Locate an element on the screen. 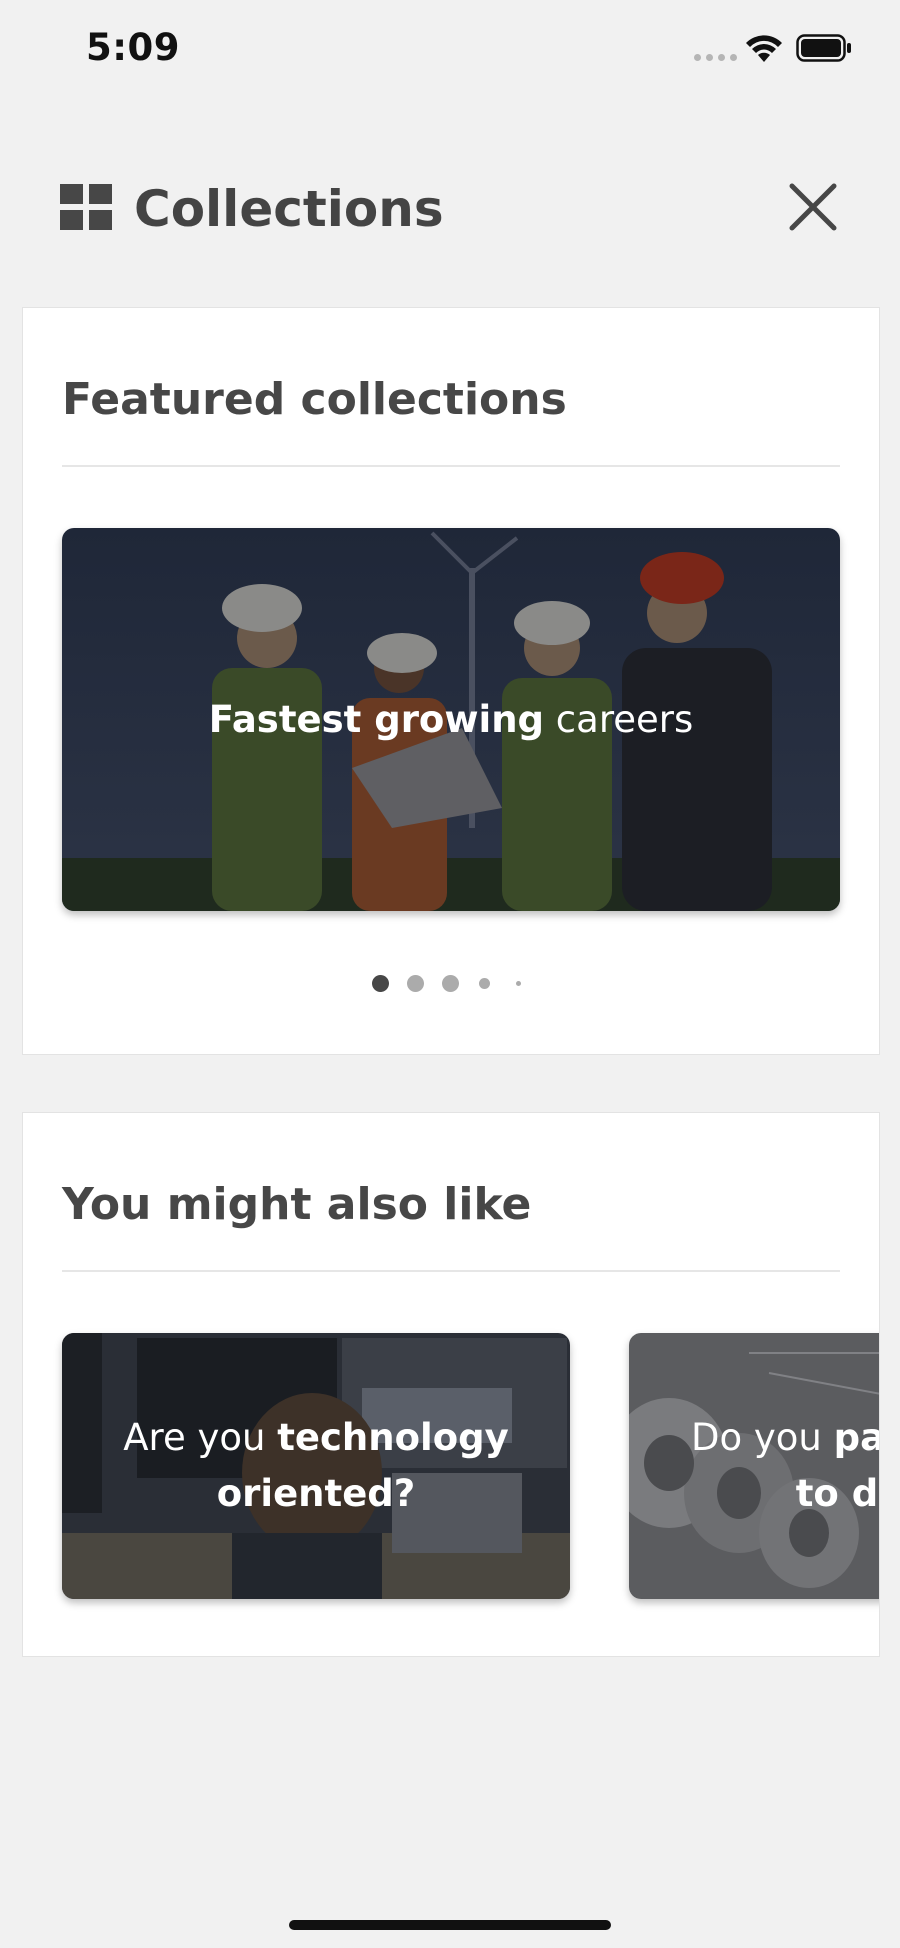  carousel-pagination is located at coordinates (451, 983).